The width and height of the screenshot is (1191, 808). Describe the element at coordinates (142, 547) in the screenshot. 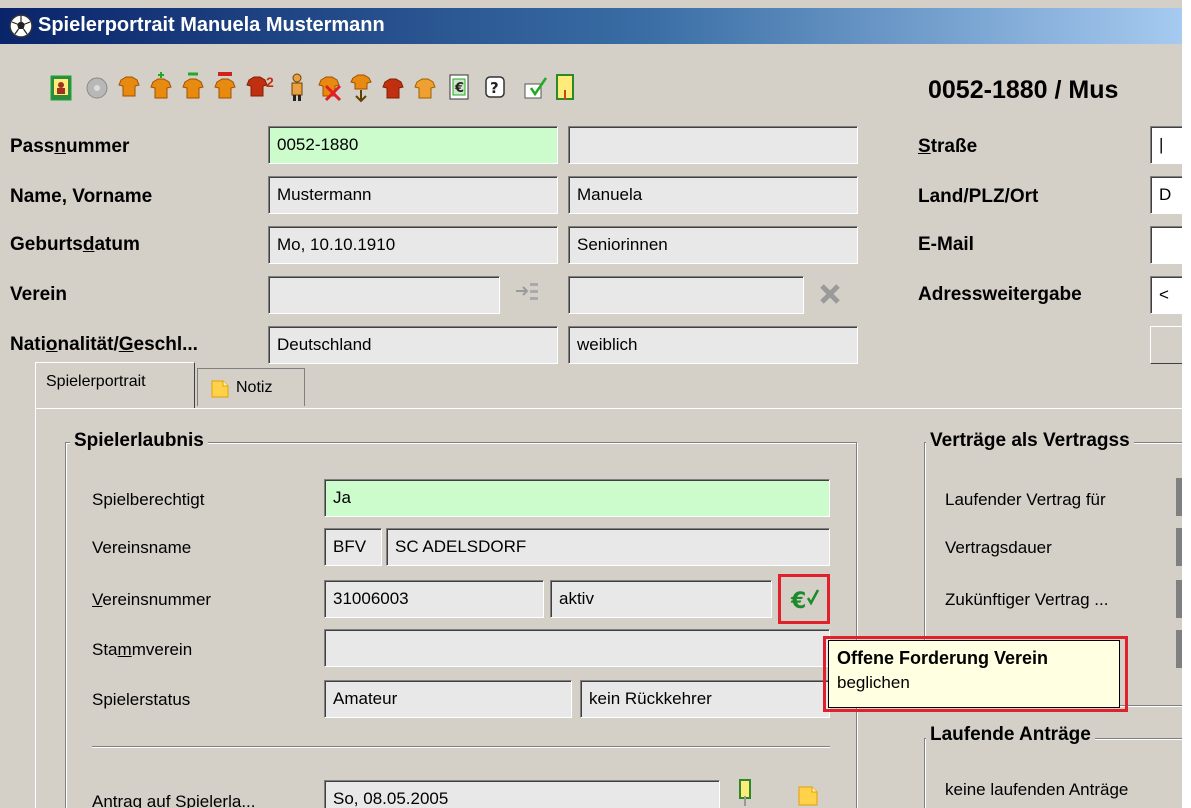

I see `label-vereinsname: Vereinsname` at that location.